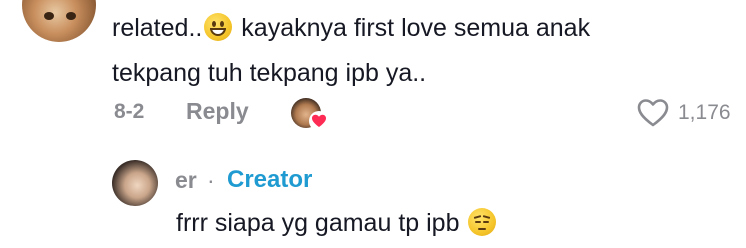  I want to click on grinning-face-icon, so click(218, 27).